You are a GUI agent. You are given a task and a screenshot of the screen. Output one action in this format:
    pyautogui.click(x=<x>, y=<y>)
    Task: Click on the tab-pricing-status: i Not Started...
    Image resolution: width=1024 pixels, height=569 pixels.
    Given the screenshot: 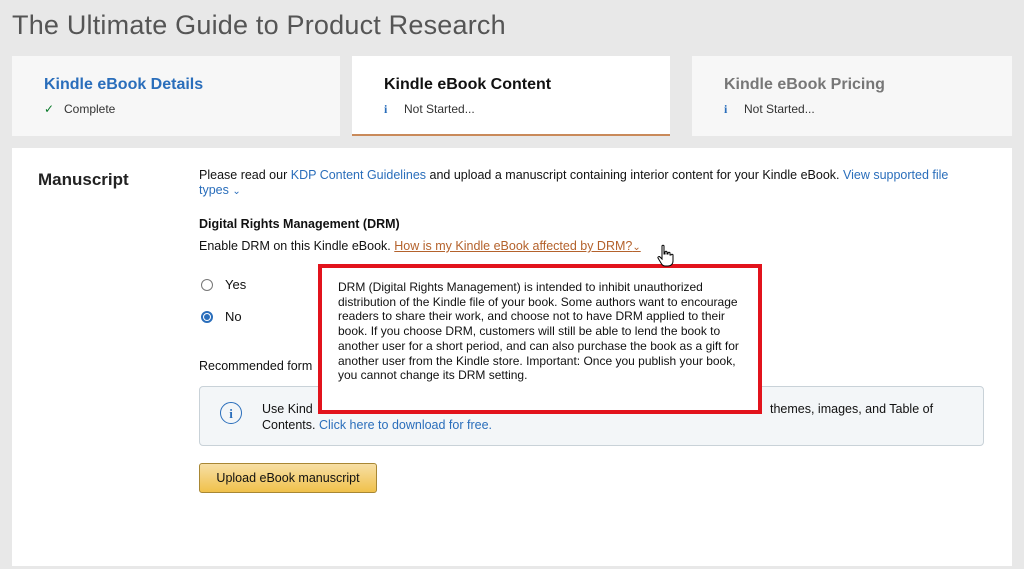 What is the action you would take?
    pyautogui.click(x=769, y=109)
    